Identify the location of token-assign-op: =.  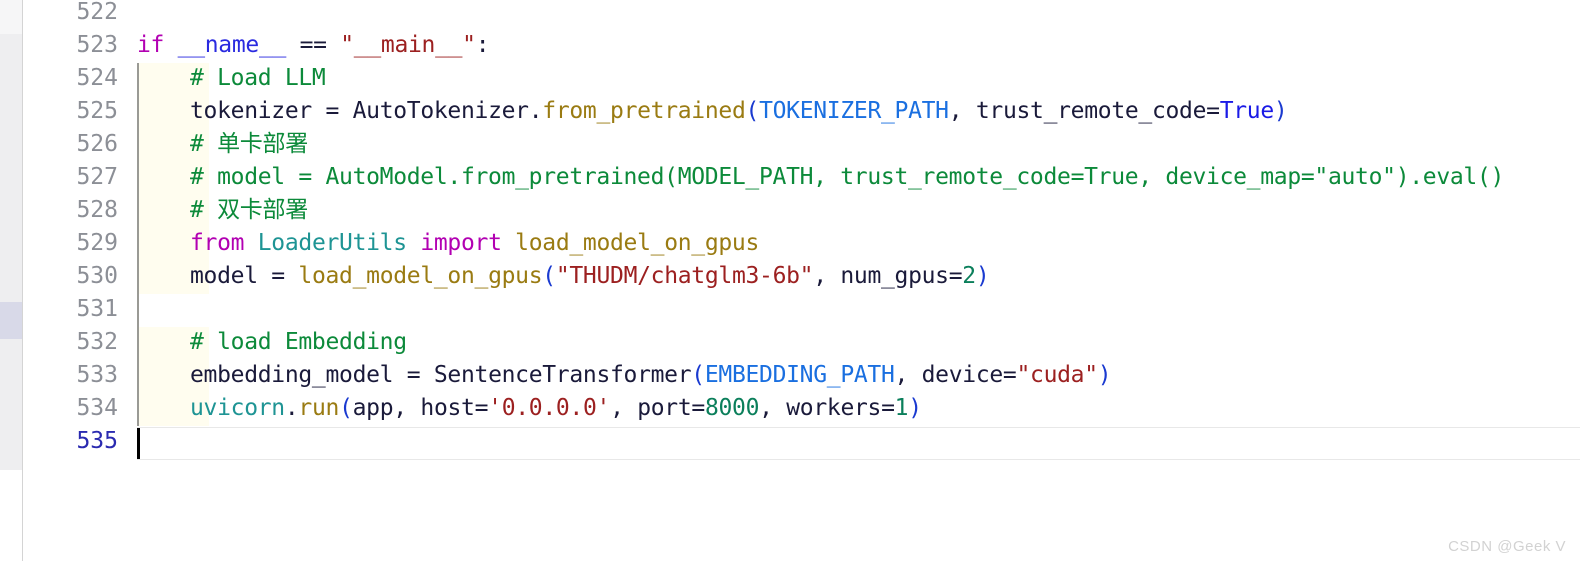
(332, 111).